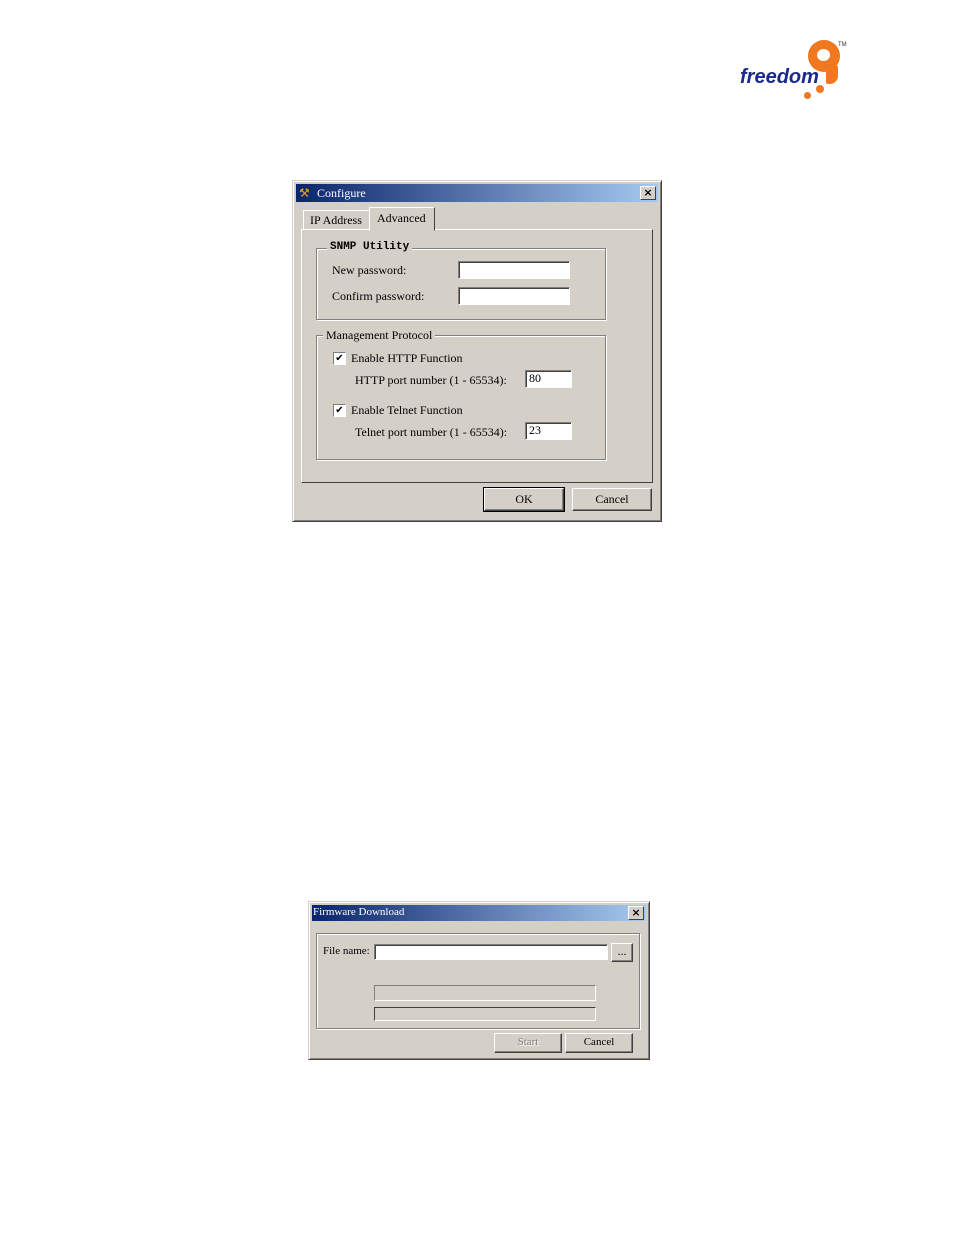 This screenshot has height=1235, width=954. What do you see at coordinates (339, 358) in the screenshot?
I see `enable-http-checkbox: ✔` at bounding box center [339, 358].